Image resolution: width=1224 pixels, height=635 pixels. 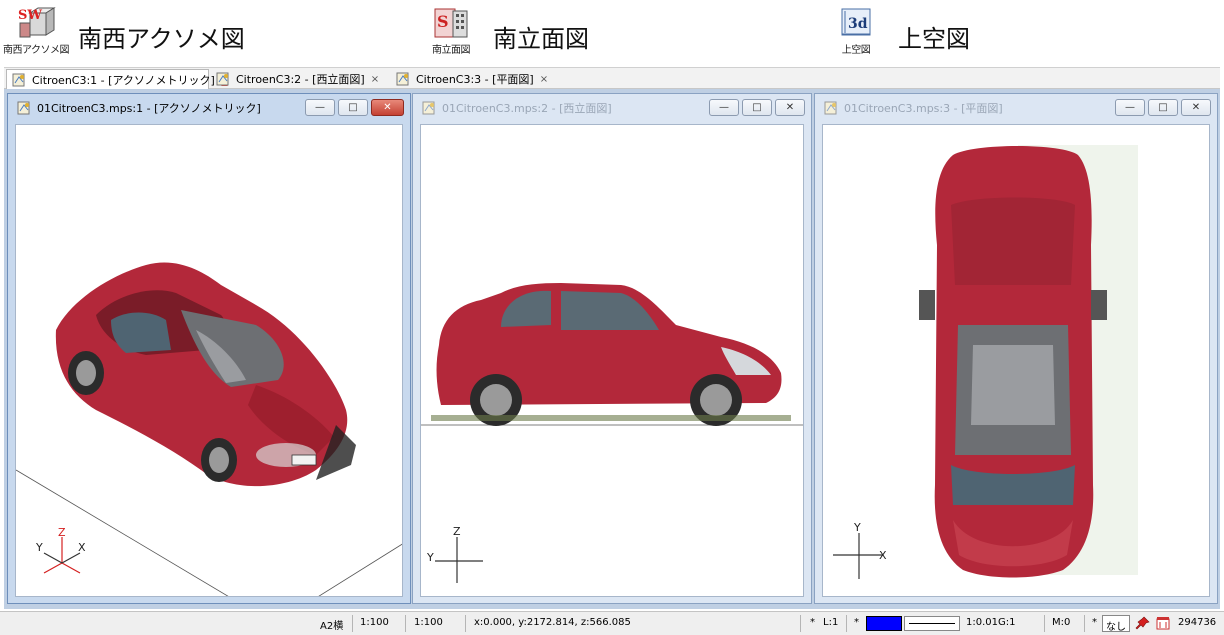 I want to click on pin-icon, so click(x=1143, y=624).